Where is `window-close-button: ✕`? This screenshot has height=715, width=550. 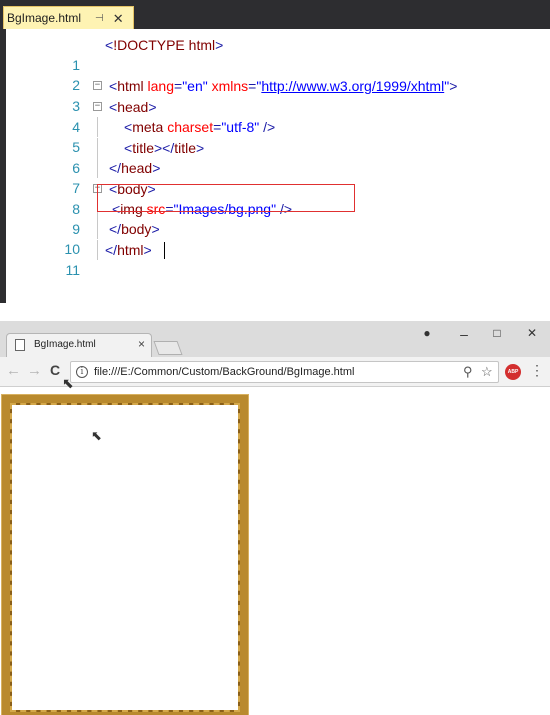
window-close-button: ✕ is located at coordinates (532, 333).